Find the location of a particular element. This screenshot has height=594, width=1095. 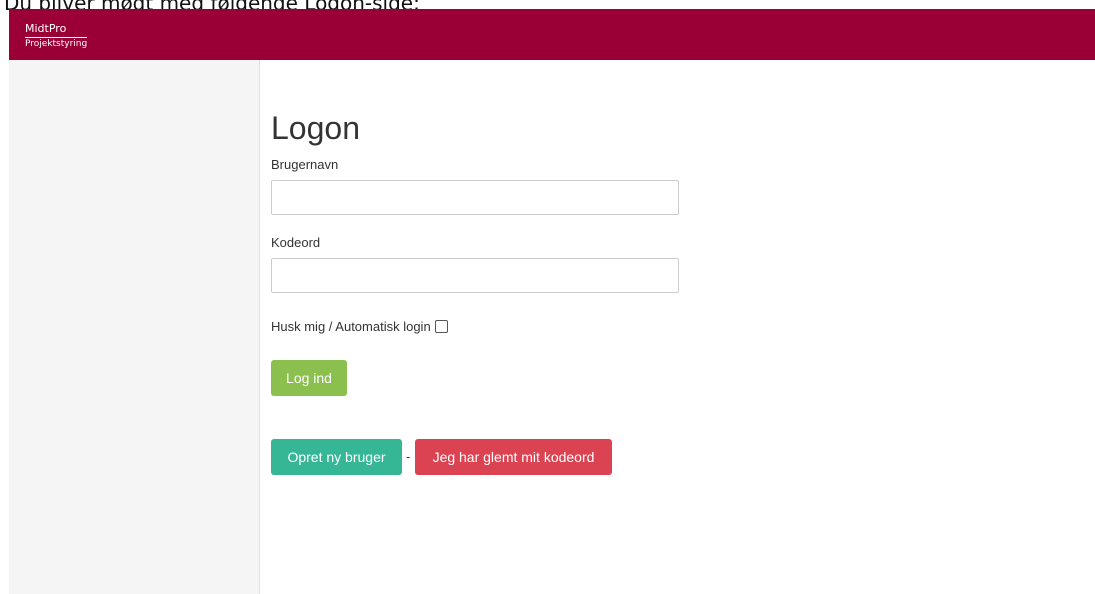

remember-me-checkbox is located at coordinates (441, 326).